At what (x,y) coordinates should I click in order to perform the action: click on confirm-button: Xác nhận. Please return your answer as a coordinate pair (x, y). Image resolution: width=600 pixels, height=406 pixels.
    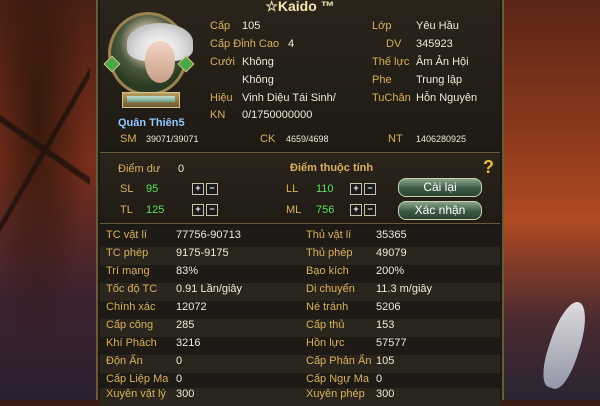
    Looking at the image, I should click on (440, 210).